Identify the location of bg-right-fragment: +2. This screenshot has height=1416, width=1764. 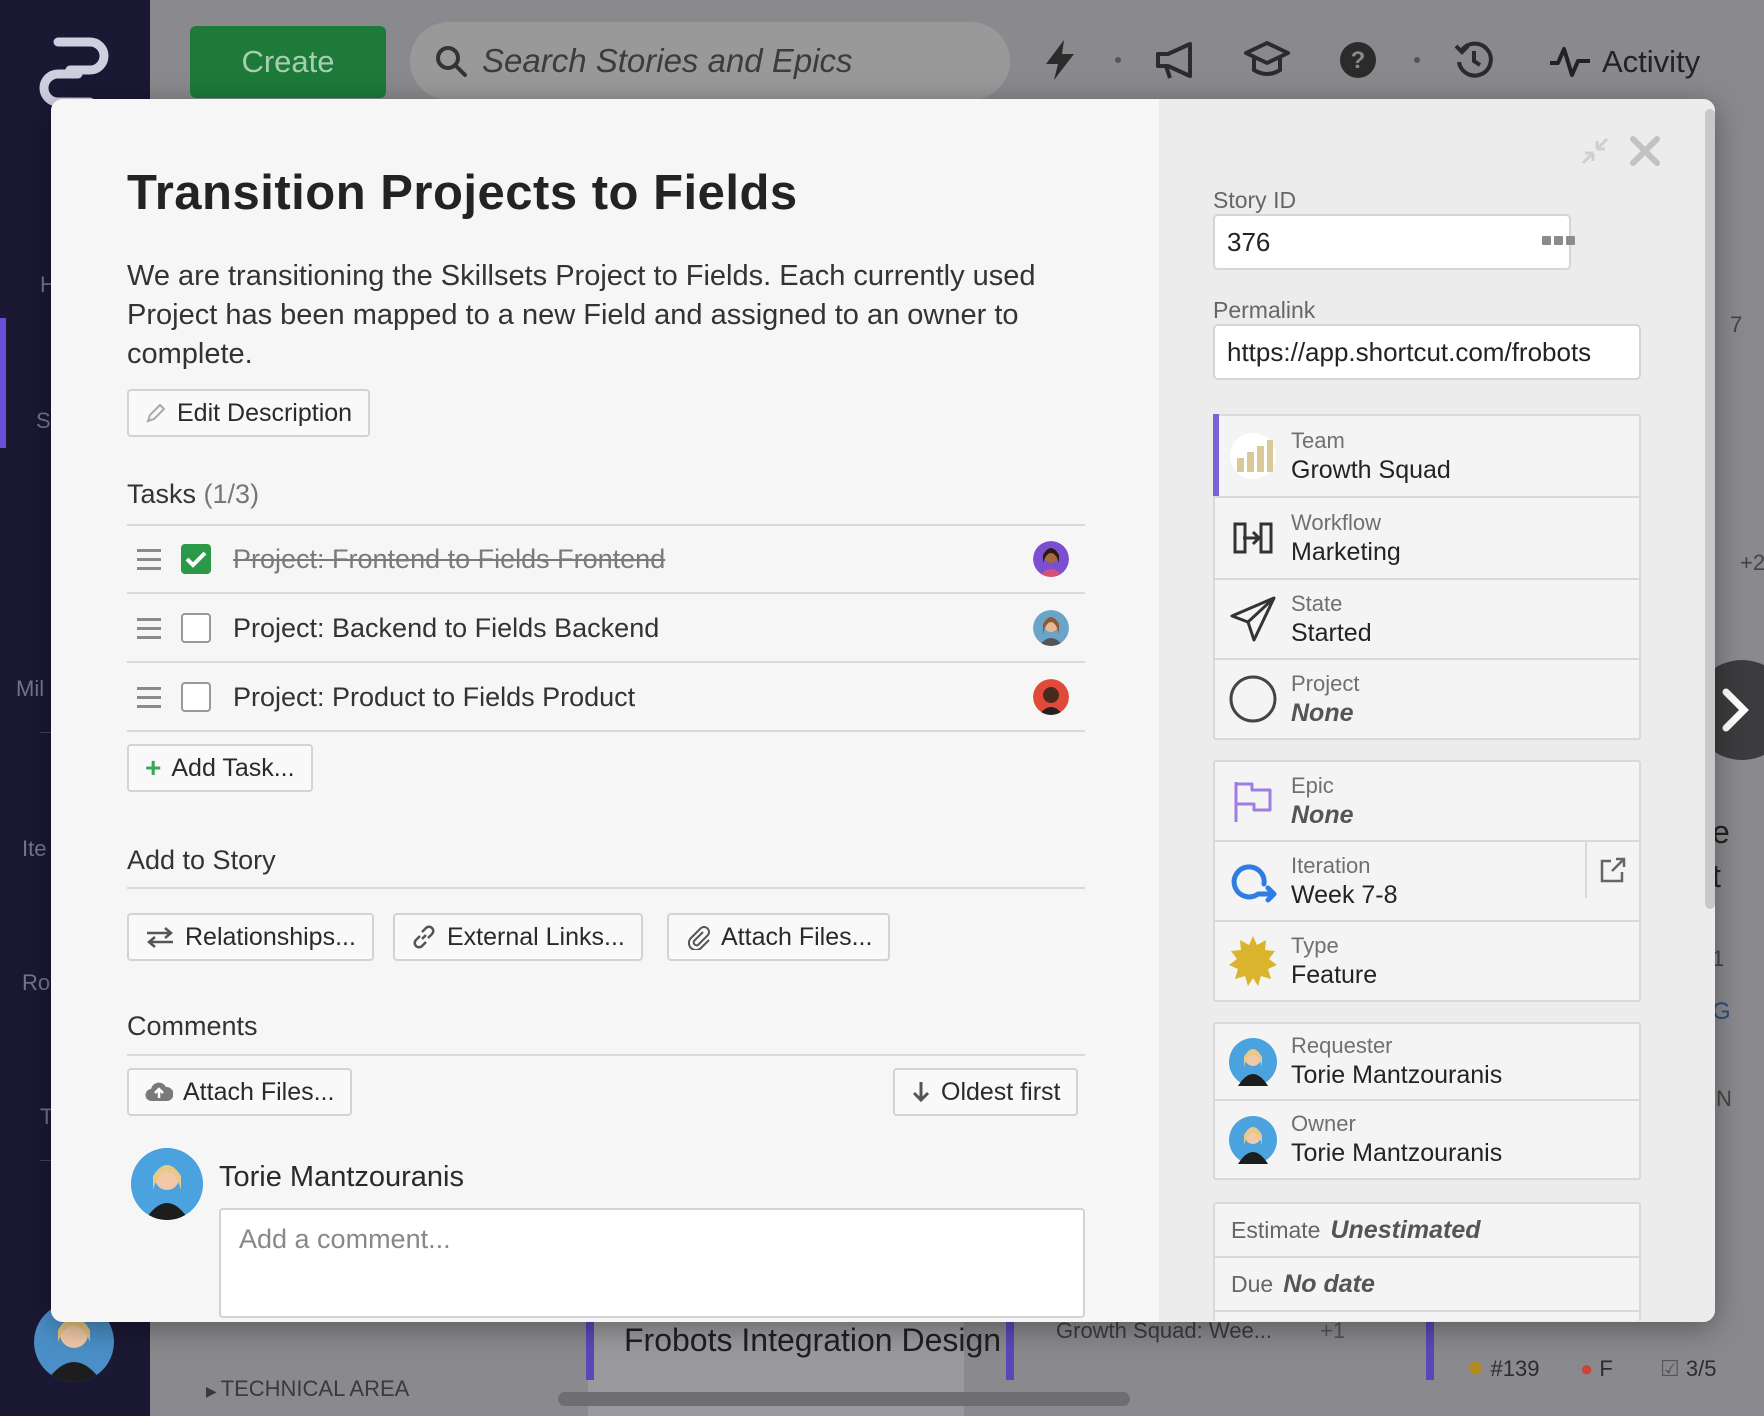
(1752, 562).